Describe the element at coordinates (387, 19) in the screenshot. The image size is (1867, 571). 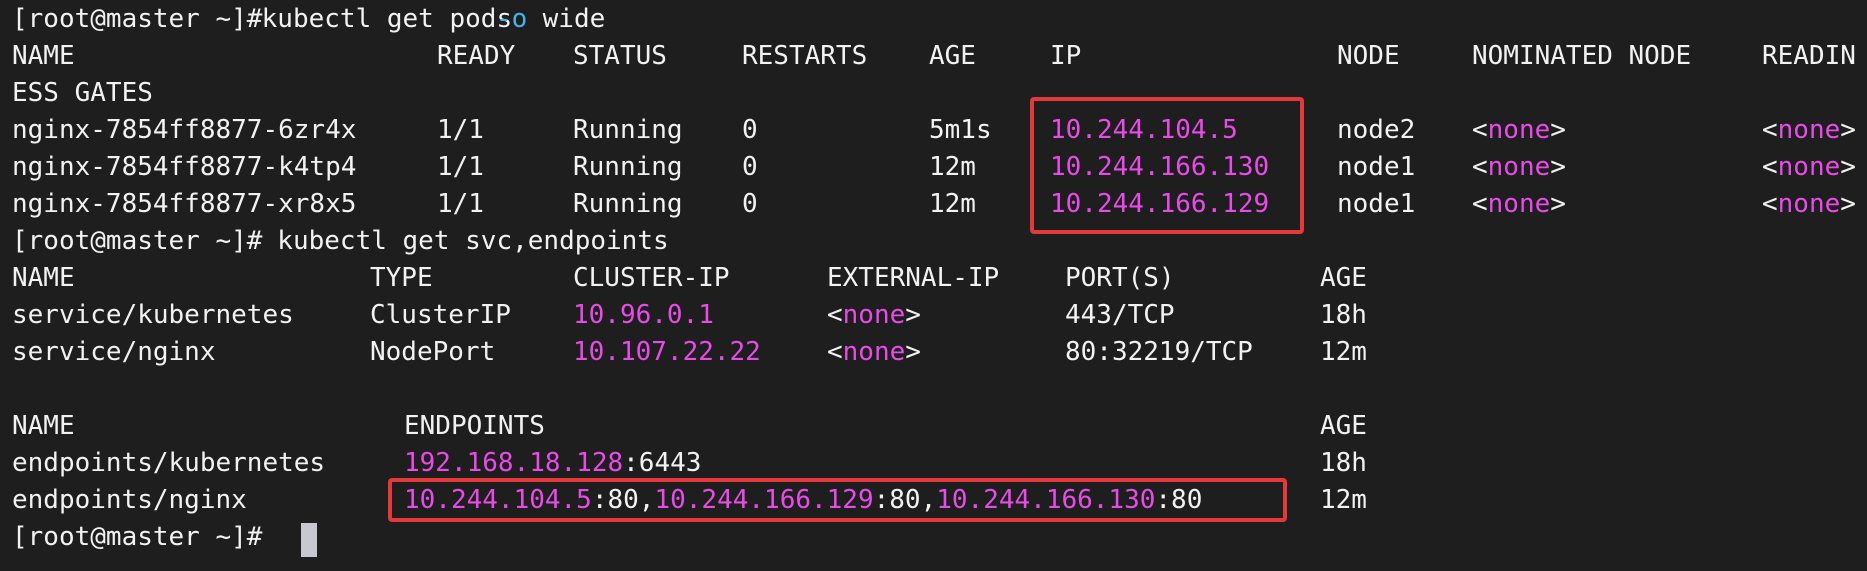
I see `command-text: kubectl get pods` at that location.